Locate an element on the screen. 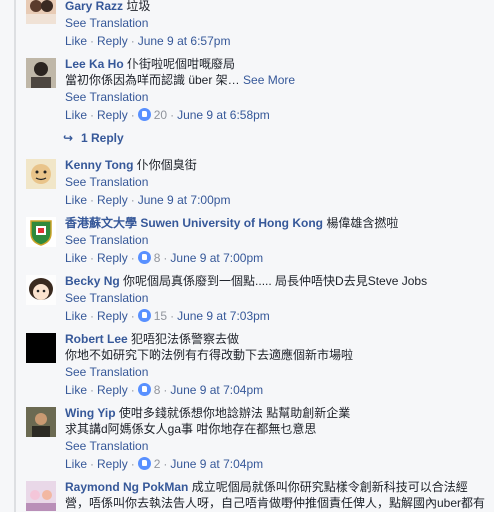 This screenshot has height=512, width=494. comment-text-line2: 你地不如研究下啲法例有冇得改動下去適應個新市場啦 is located at coordinates (209, 355).